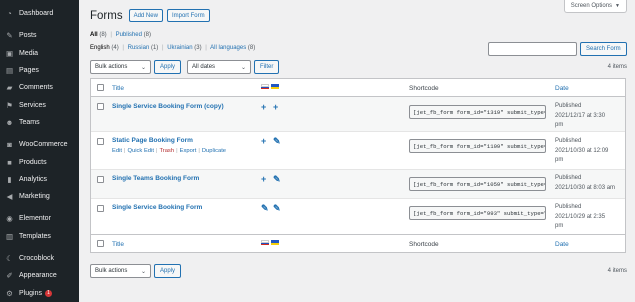 This screenshot has height=302, width=635. Describe the element at coordinates (9, 36) in the screenshot. I see `pin-icon: ✎` at that location.